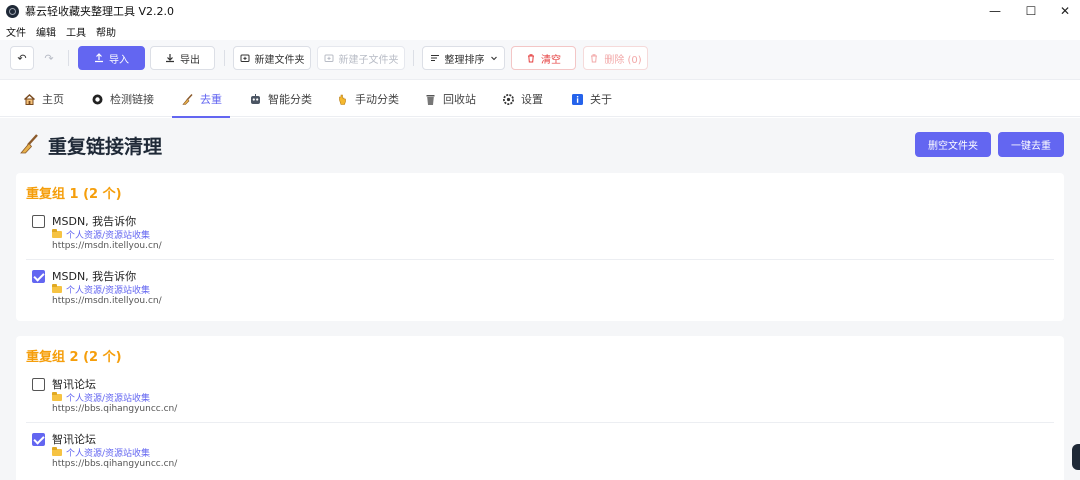 Image resolution: width=1080 pixels, height=480 pixels. What do you see at coordinates (74, 194) in the screenshot?
I see `group-title: 重复组 1 (2 个)` at bounding box center [74, 194].